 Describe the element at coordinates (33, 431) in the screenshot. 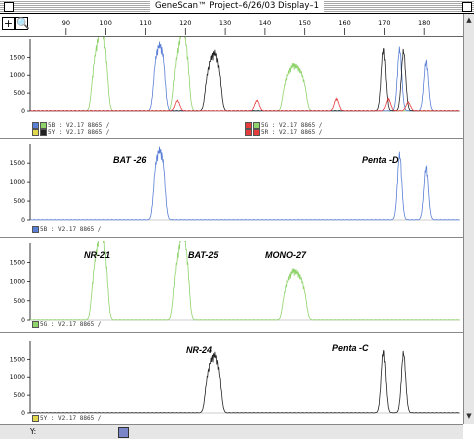

I see `scroll-label: Y:` at that location.